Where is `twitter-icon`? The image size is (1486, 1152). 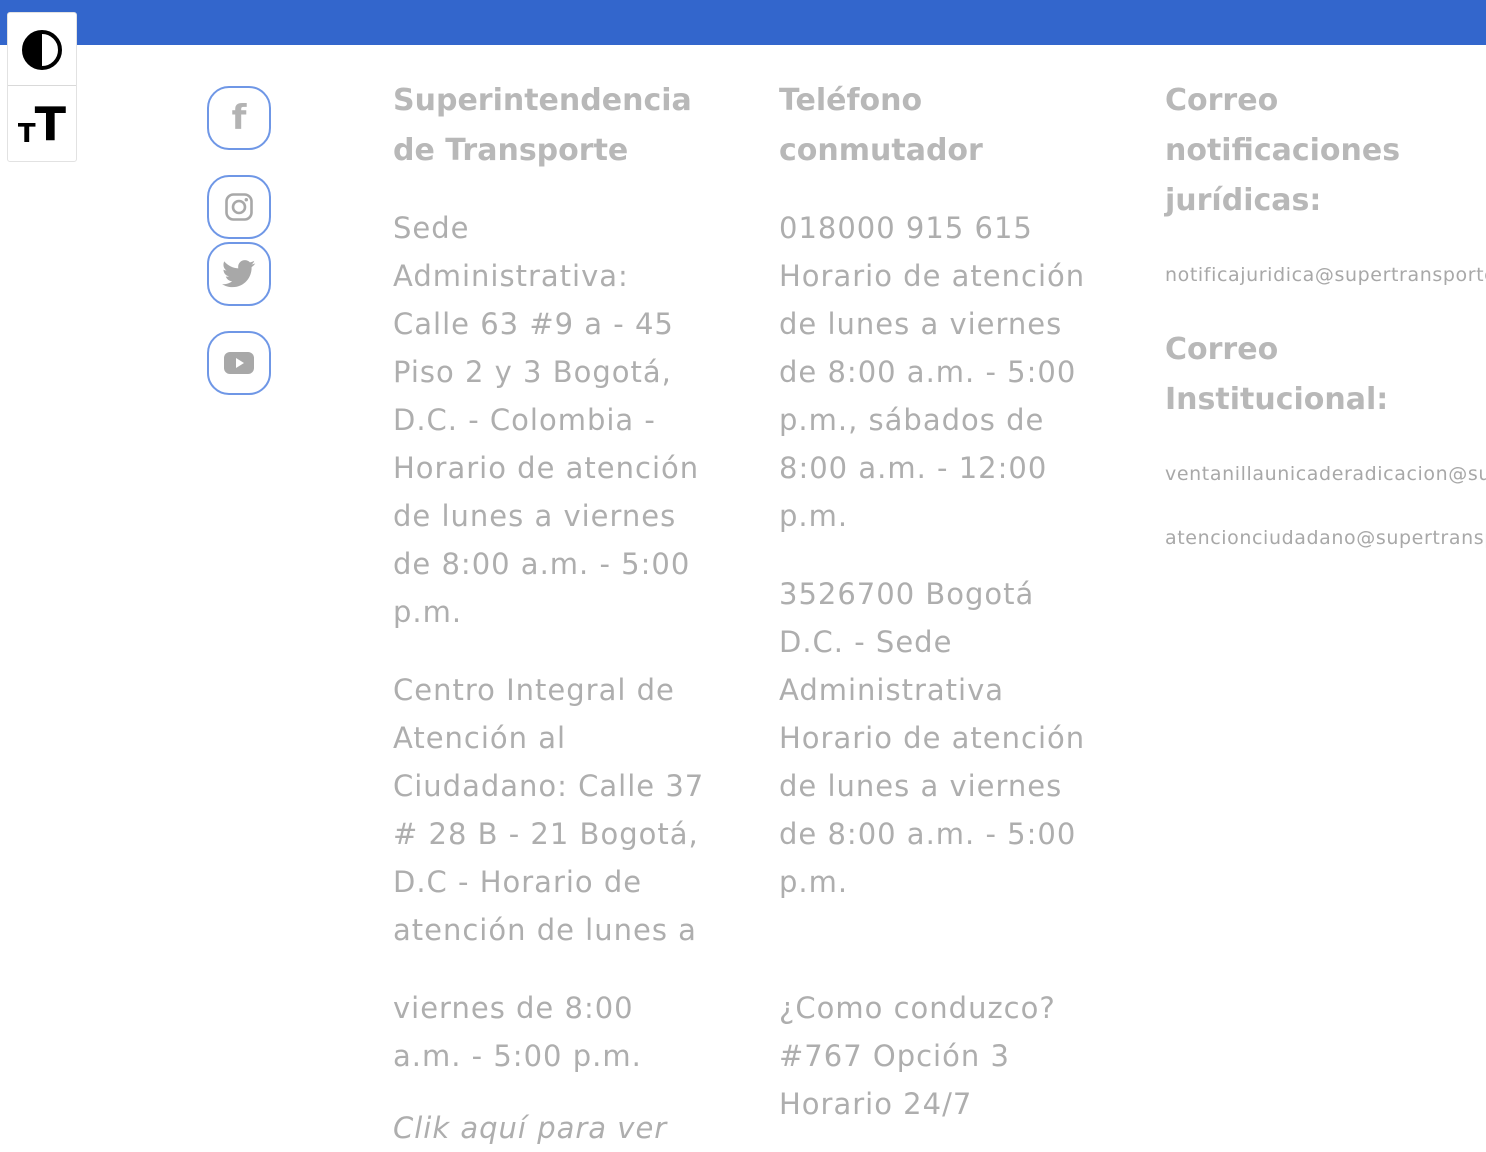 twitter-icon is located at coordinates (239, 274).